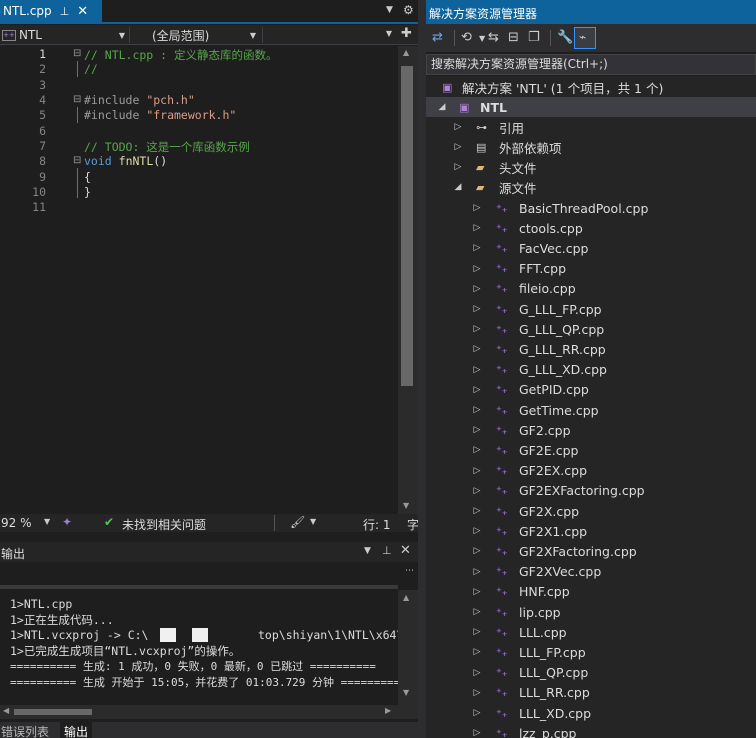  What do you see at coordinates (591, 730) in the screenshot?
I see `tree-item-file: ▷ ⁺₊ lzz_p.cpp` at bounding box center [591, 730].